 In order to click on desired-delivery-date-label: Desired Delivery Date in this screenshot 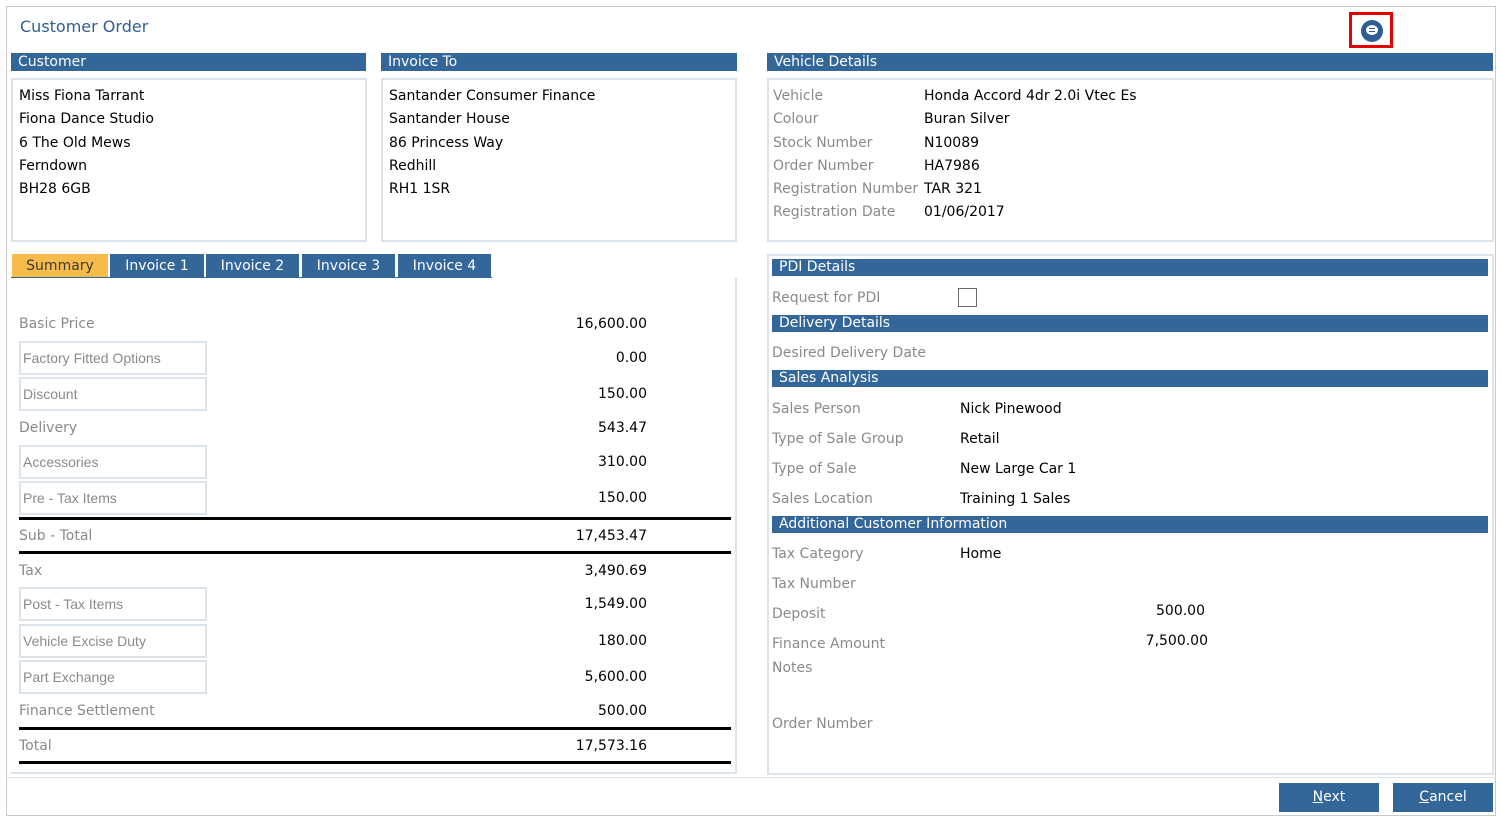, I will do `click(849, 353)`.